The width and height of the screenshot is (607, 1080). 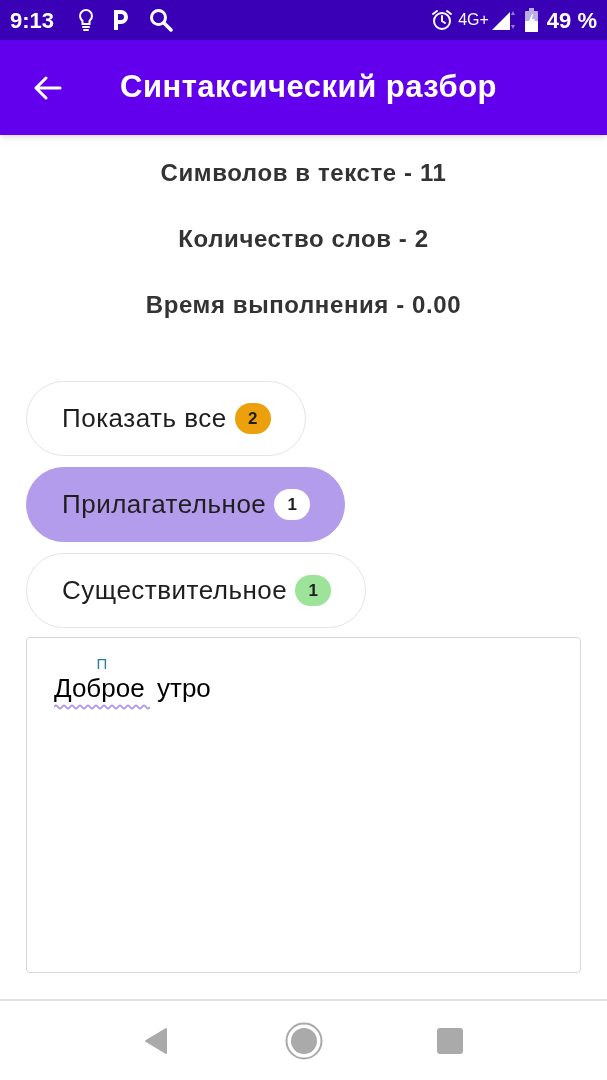 What do you see at coordinates (303, 239) in the screenshot?
I see `stat-text: Количество слов - 2` at bounding box center [303, 239].